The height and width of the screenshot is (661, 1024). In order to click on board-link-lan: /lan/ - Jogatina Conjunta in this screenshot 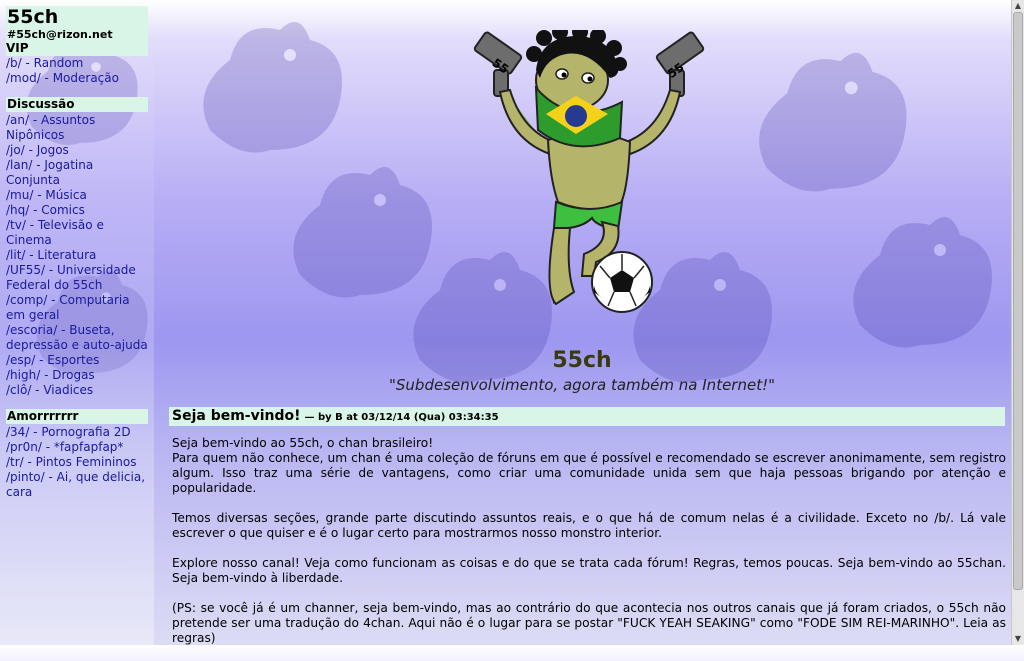, I will do `click(49, 172)`.